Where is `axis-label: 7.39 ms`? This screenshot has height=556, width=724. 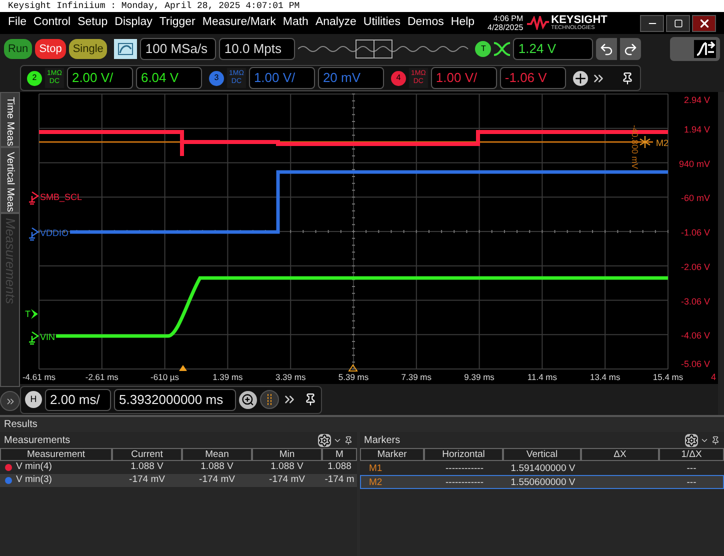
axis-label: 7.39 ms is located at coordinates (416, 377).